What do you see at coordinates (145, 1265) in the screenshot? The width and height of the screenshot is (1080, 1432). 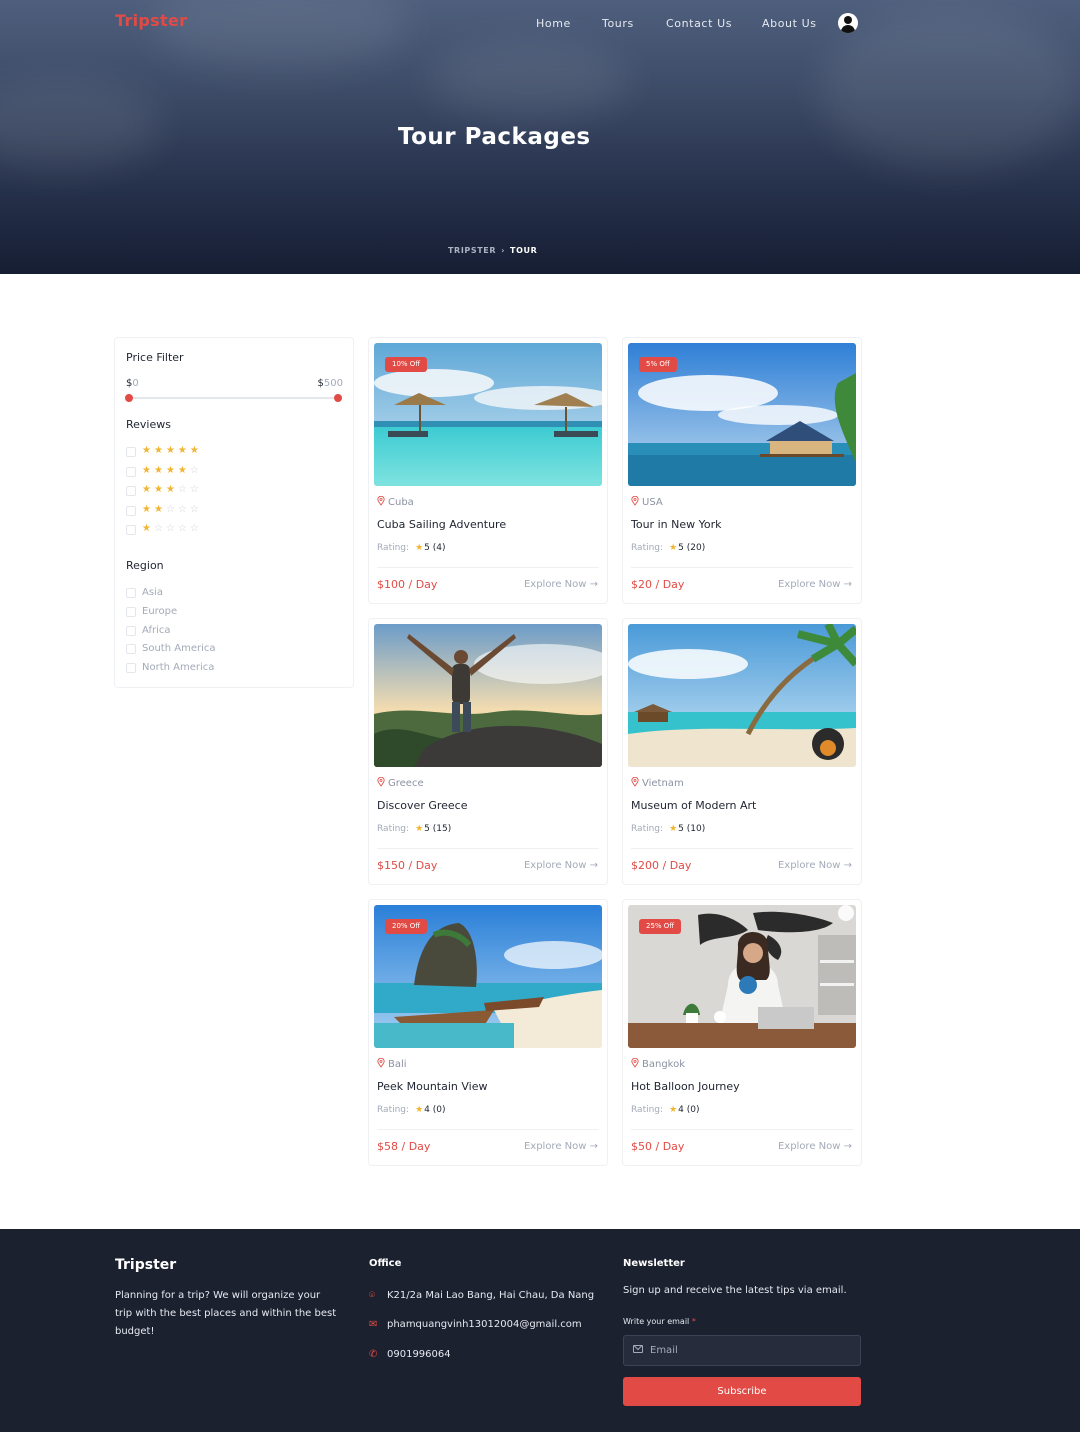 I see `footer-brand: Tripster` at bounding box center [145, 1265].